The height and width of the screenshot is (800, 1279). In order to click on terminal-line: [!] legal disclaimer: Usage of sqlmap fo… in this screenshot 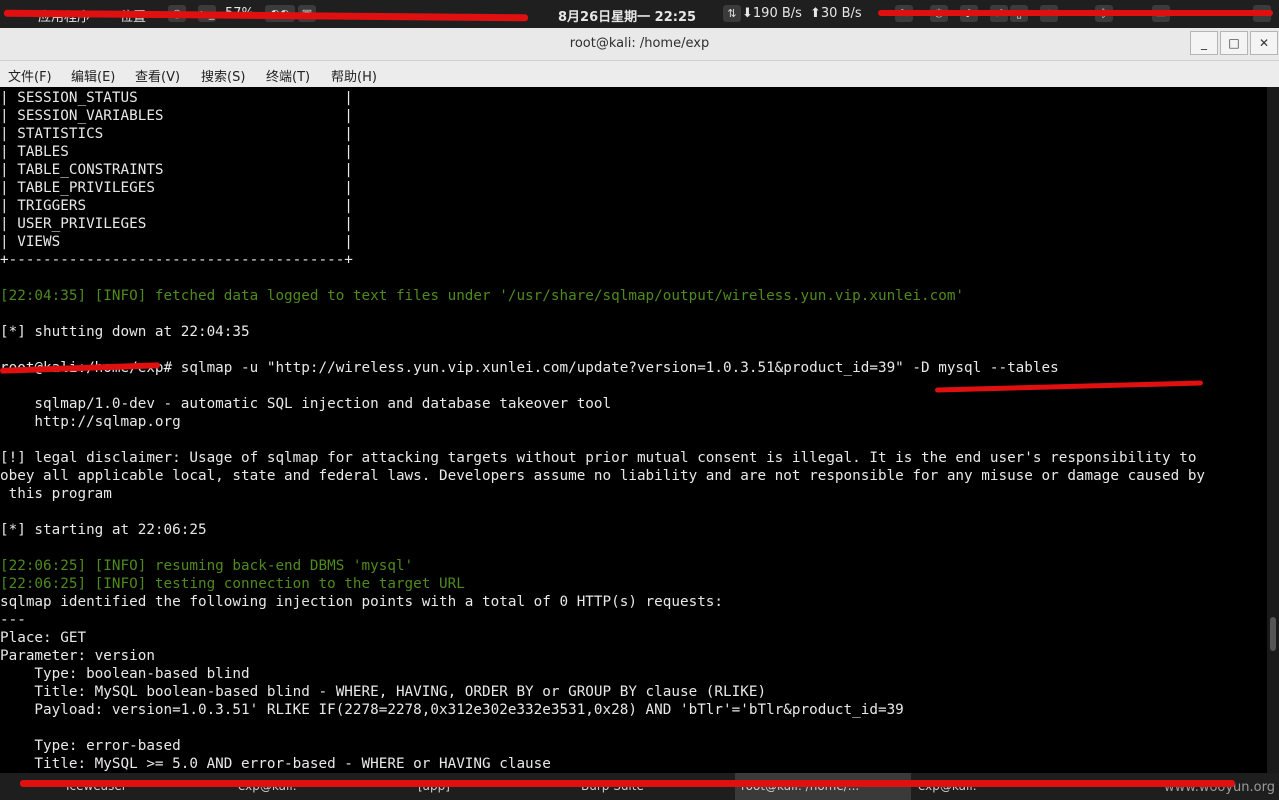, I will do `click(598, 458)`.